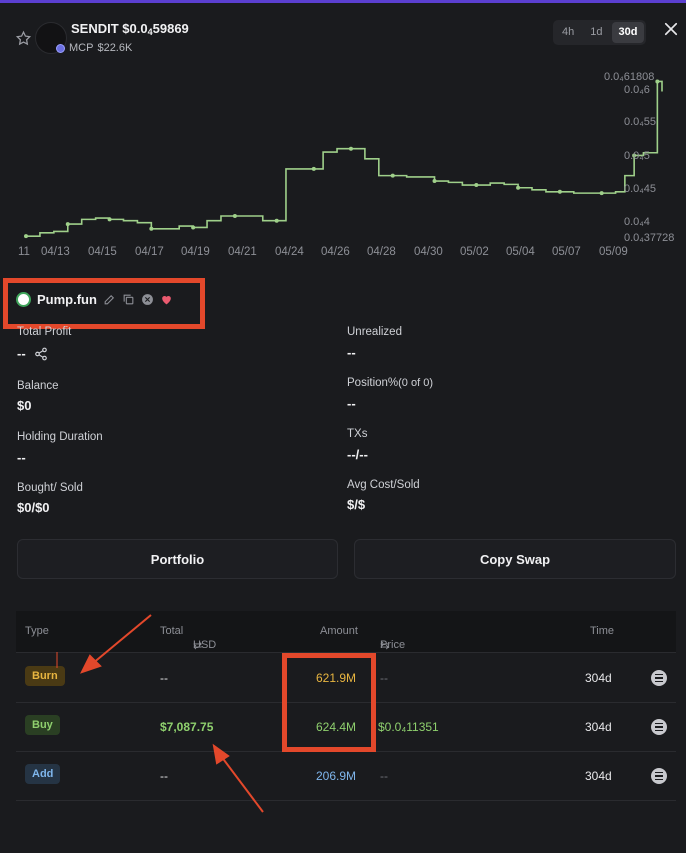 The height and width of the screenshot is (853, 686). I want to click on chain-icon, so click(60, 48).